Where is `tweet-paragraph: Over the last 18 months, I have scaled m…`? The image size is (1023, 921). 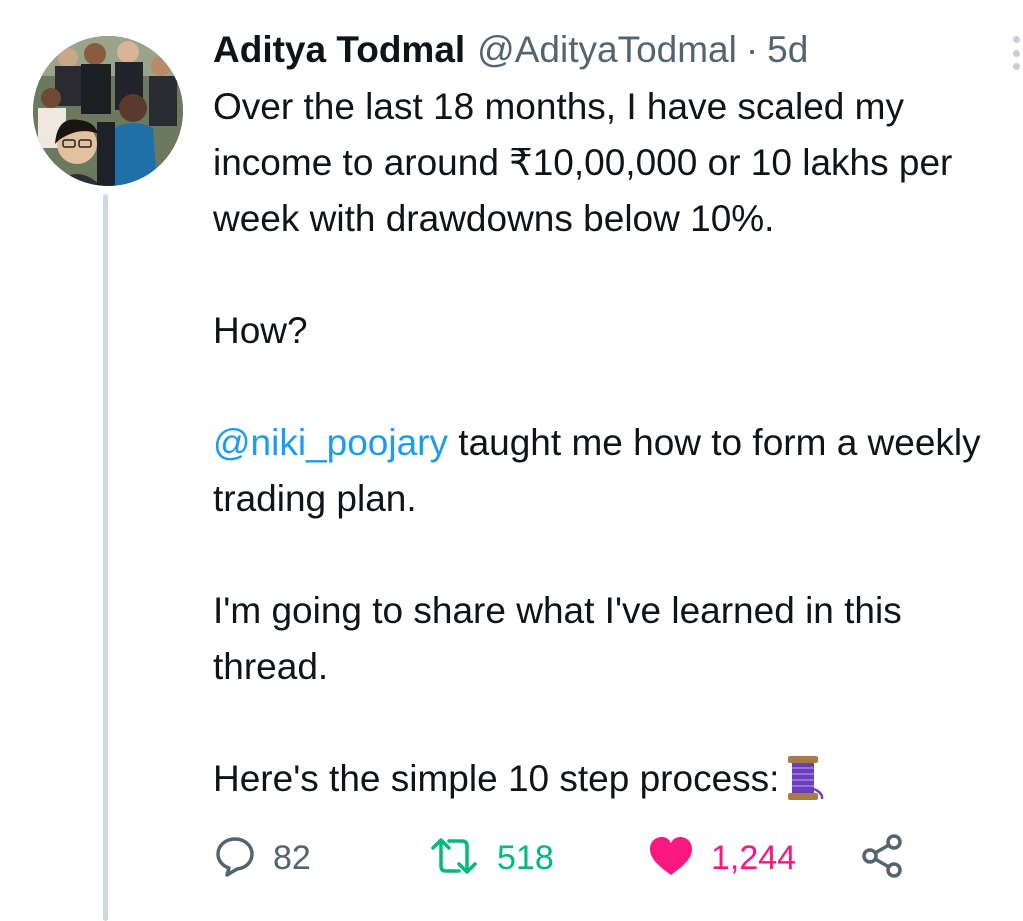
tweet-paragraph: Over the last 18 months, I have scaled m… is located at coordinates (583, 162).